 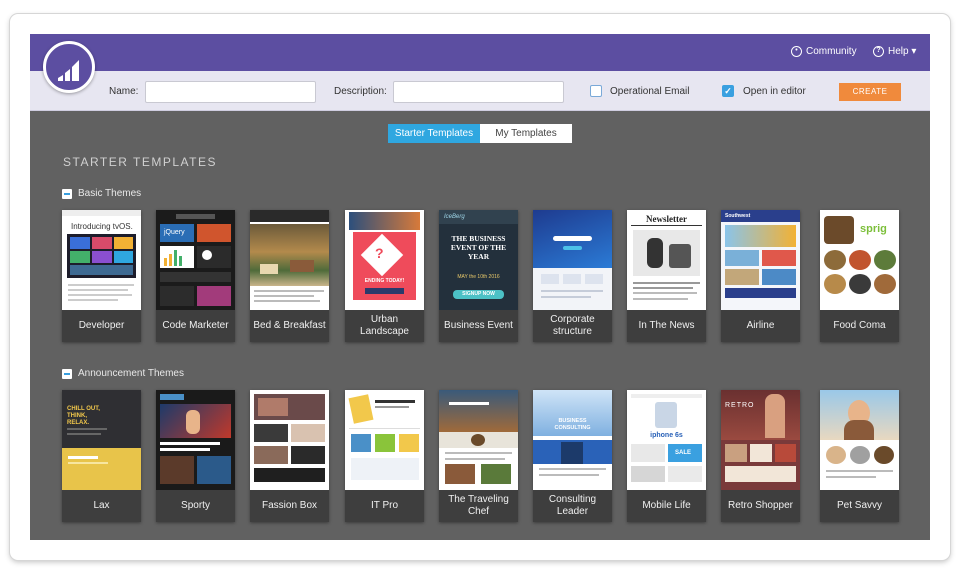 What do you see at coordinates (478, 247) in the screenshot?
I see `thumb-headline-text: THE BUSINESS EVENT OF THE YEAR` at bounding box center [478, 247].